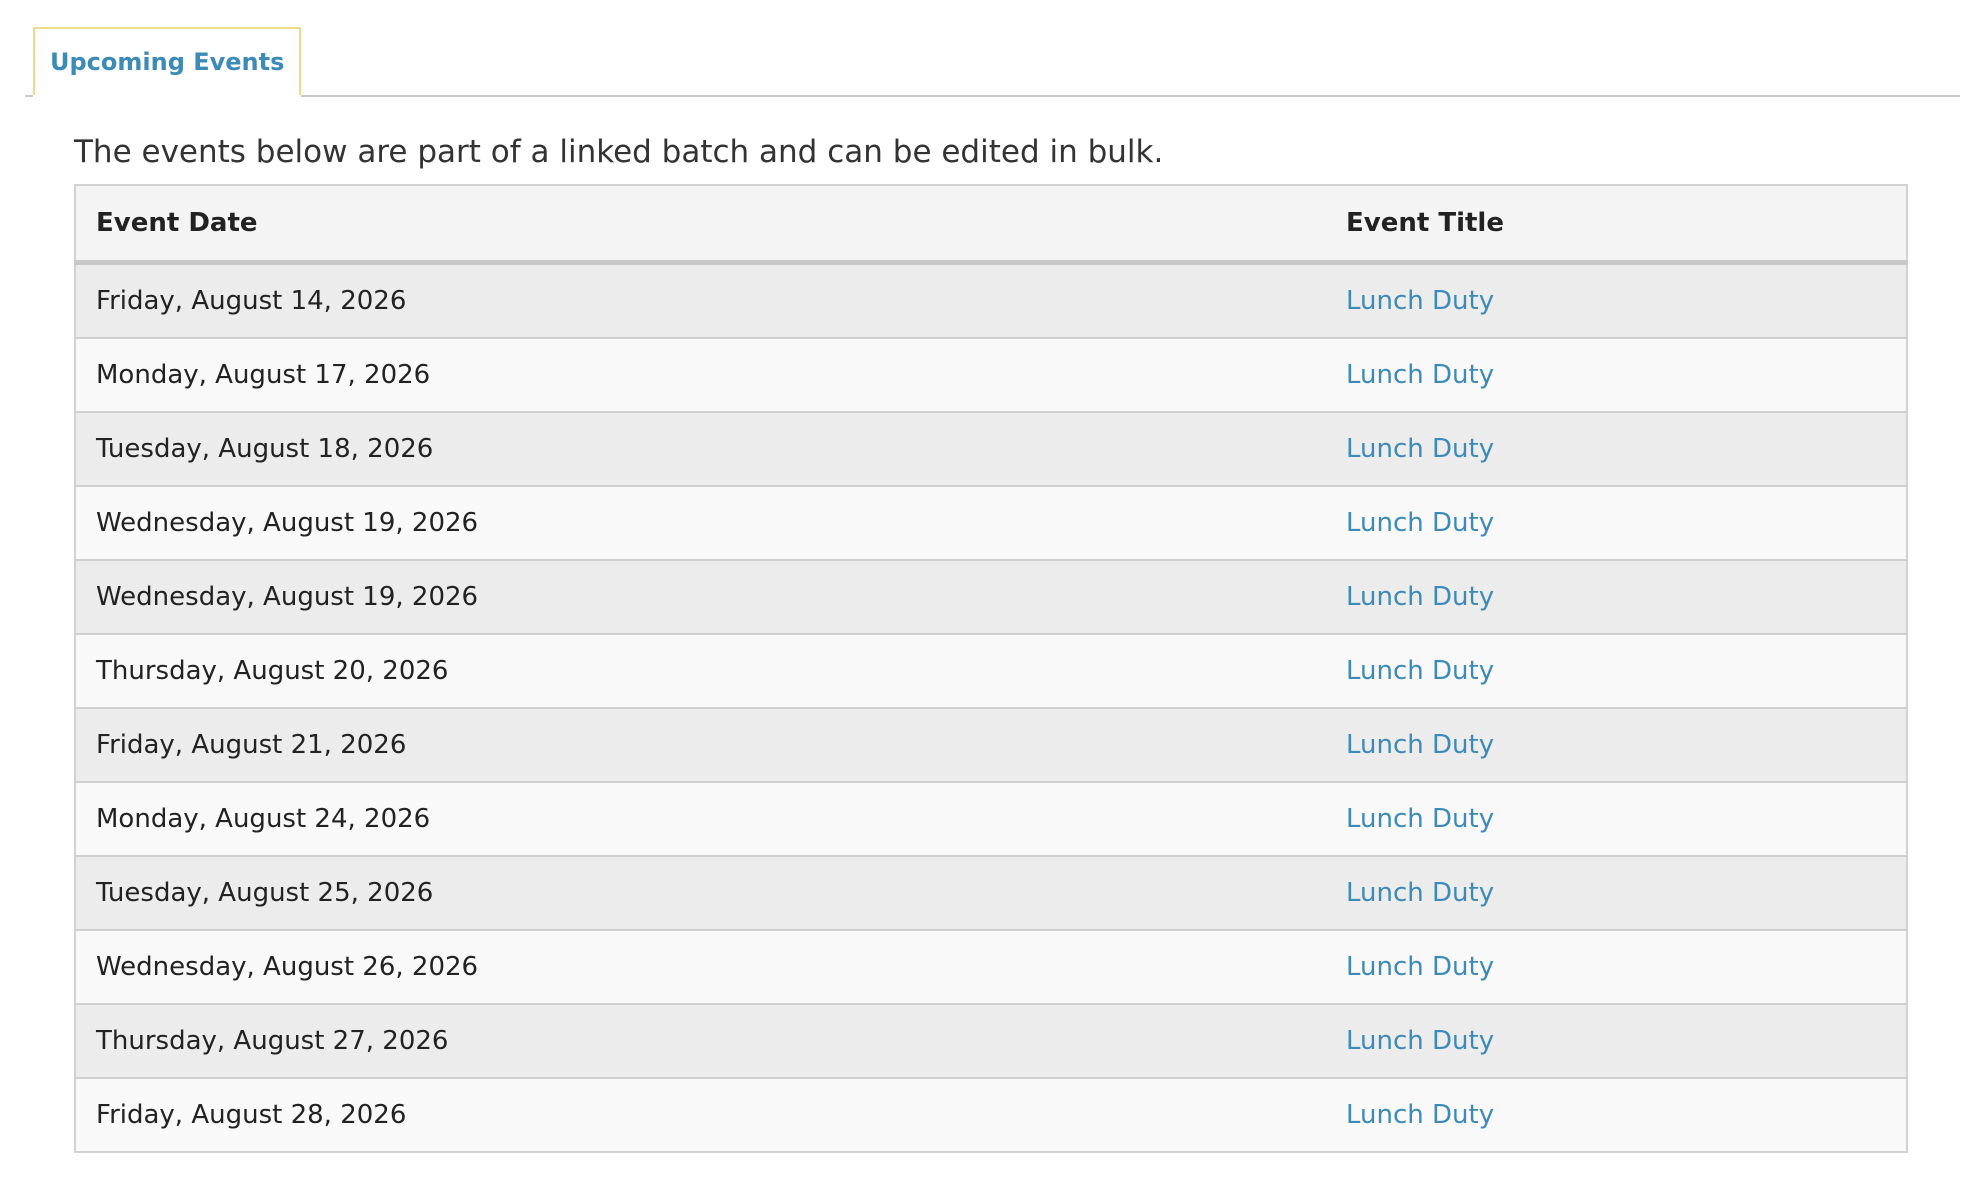 This screenshot has height=1202, width=1982. Describe the element at coordinates (700, 671) in the screenshot. I see `event-date-cell: Thursday, August 20, 2026` at that location.